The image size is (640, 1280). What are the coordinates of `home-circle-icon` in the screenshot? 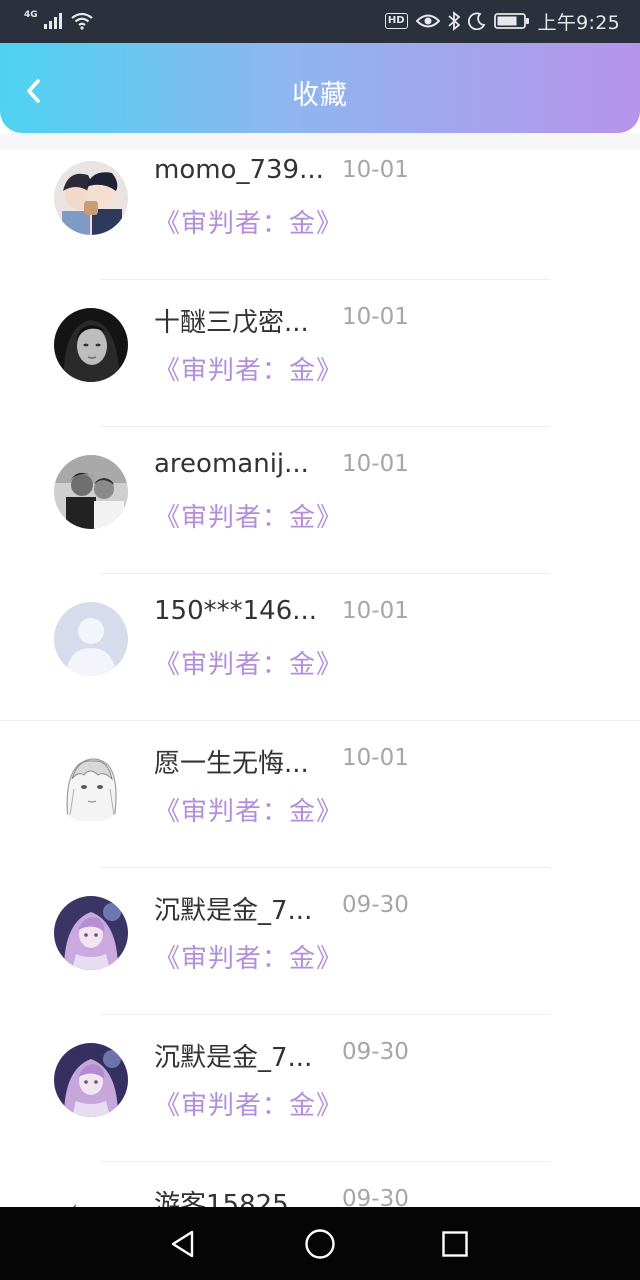 It's located at (320, 1244).